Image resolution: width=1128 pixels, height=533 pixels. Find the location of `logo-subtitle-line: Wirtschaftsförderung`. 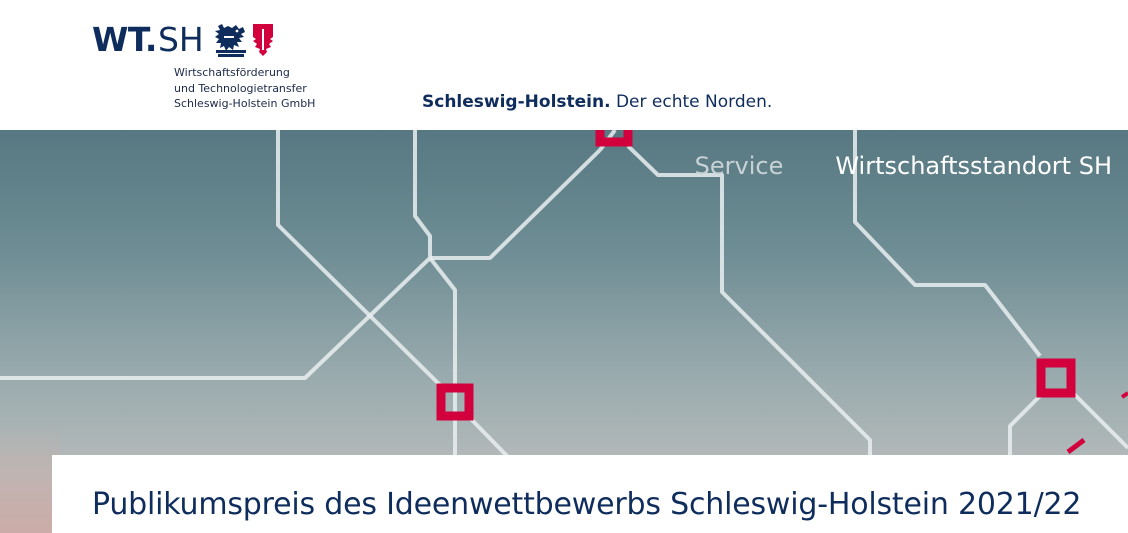

logo-subtitle-line: Wirtschaftsförderung is located at coordinates (232, 72).